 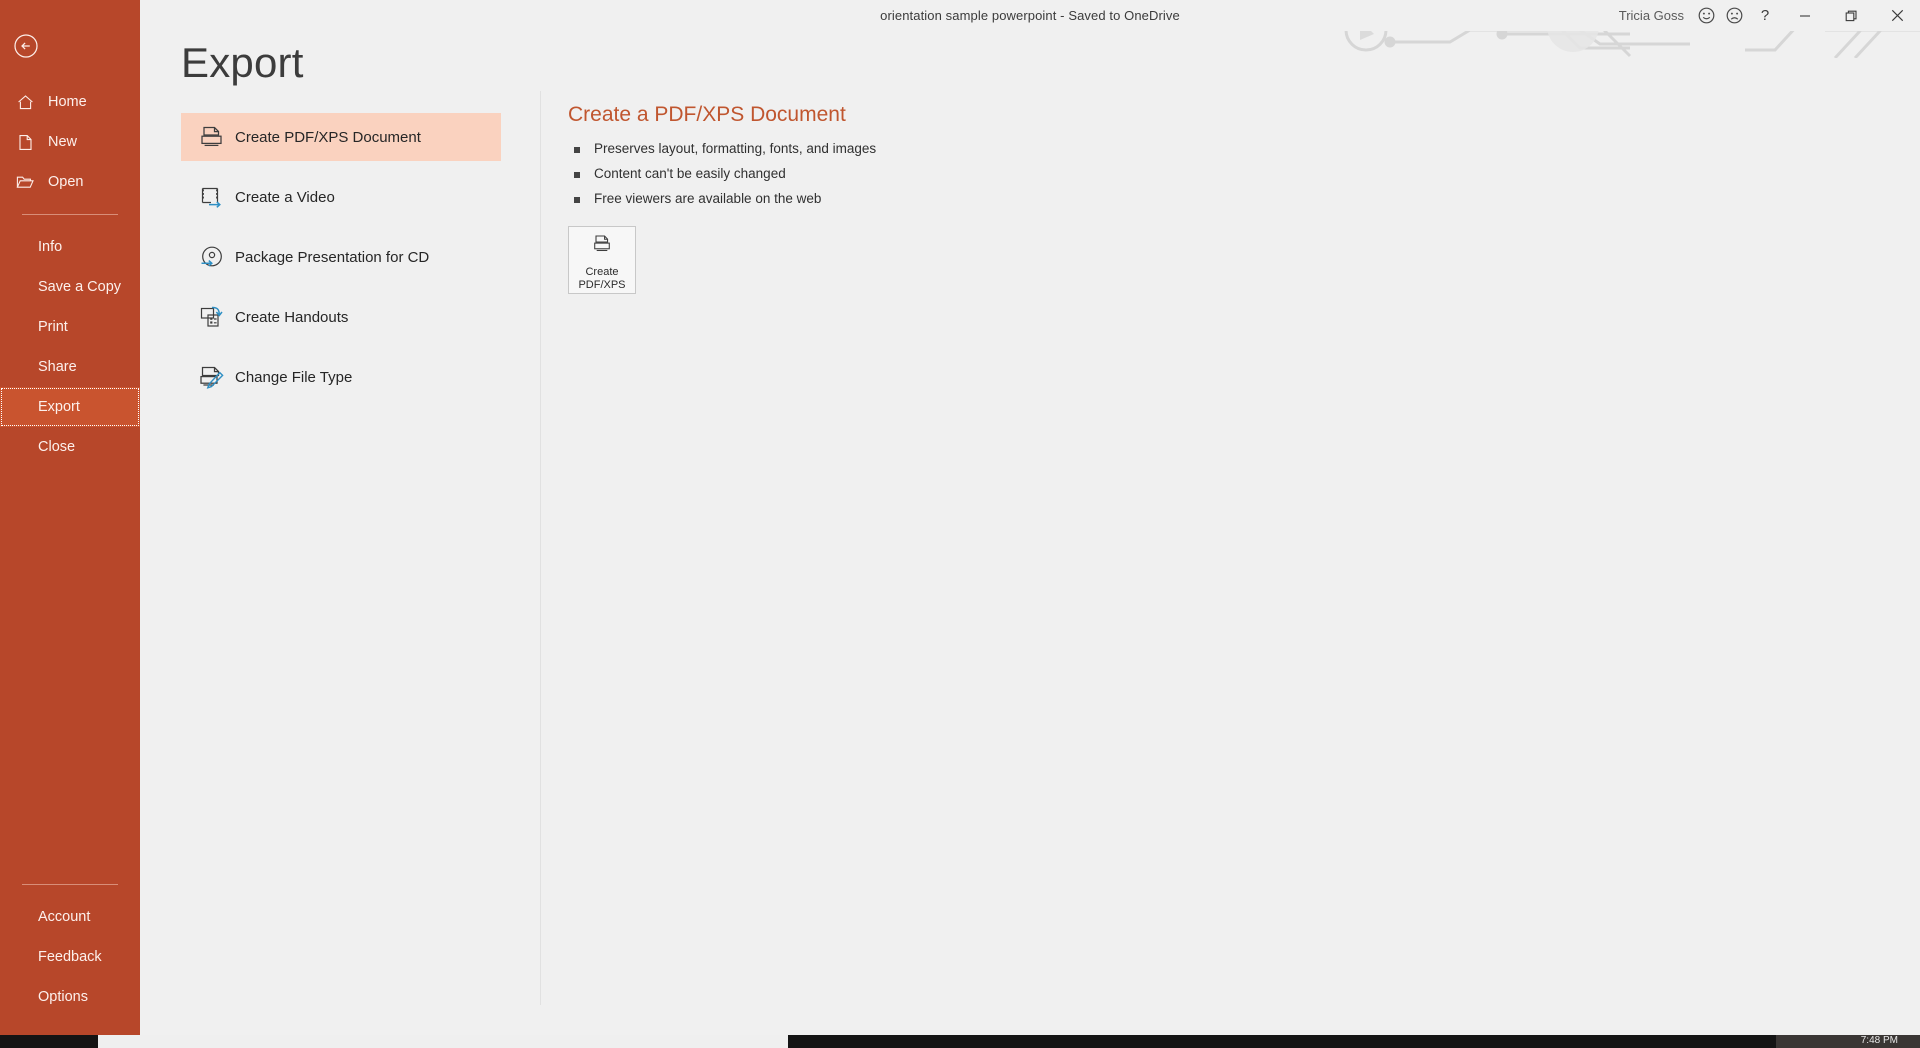 I want to click on export-option-label: Package Presentation for CD, so click(x=332, y=257).